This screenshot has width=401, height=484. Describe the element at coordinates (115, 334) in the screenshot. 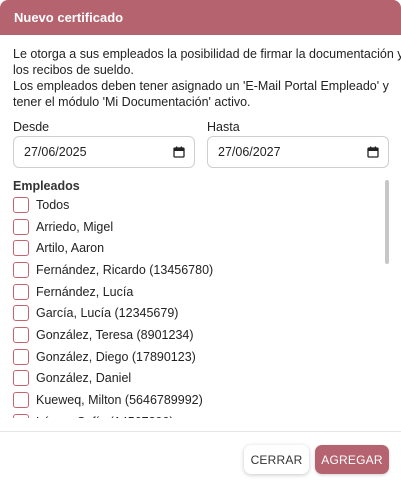

I see `employee-name: González, Teresa (8901234)` at that location.